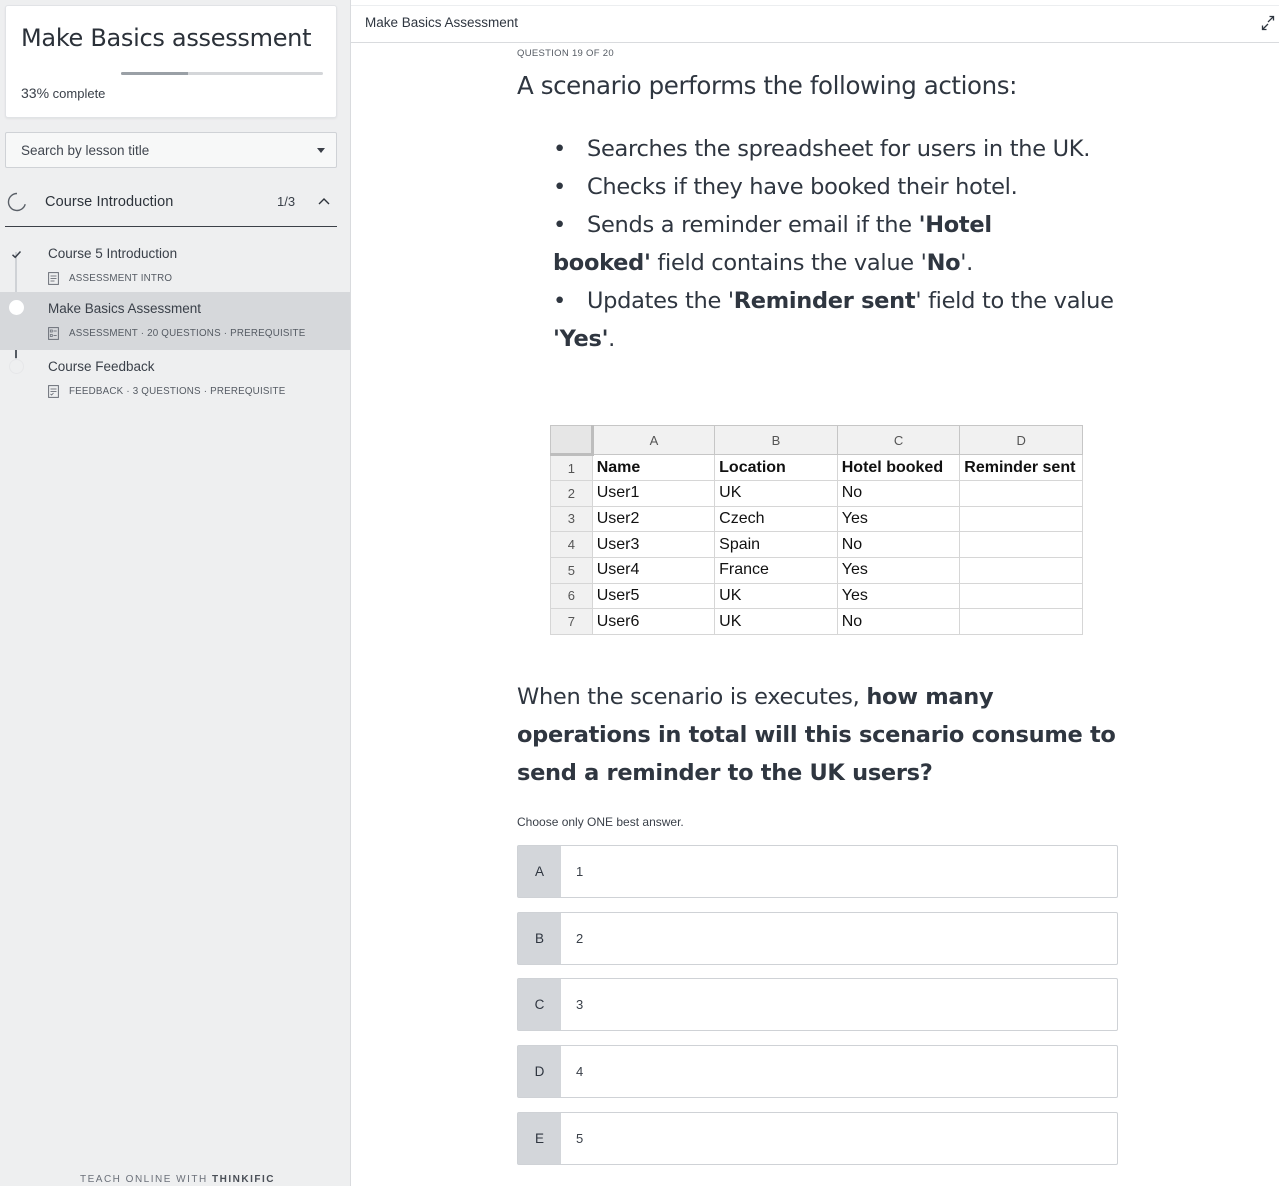 The width and height of the screenshot is (1279, 1186). Describe the element at coordinates (166, 38) in the screenshot. I see `course-title: Make Basics assessment` at that location.